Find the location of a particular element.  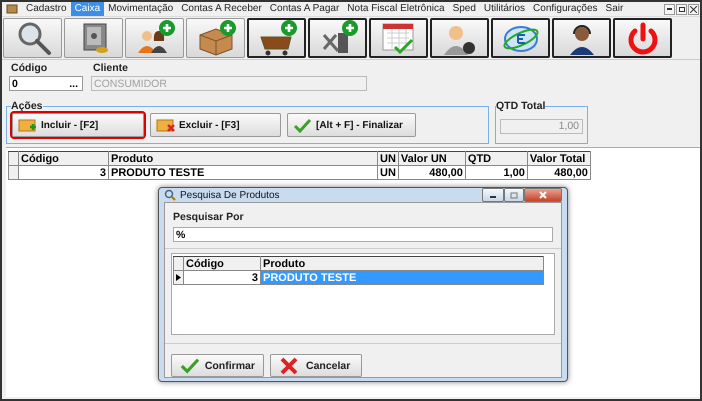

restore-button is located at coordinates (681, 9).